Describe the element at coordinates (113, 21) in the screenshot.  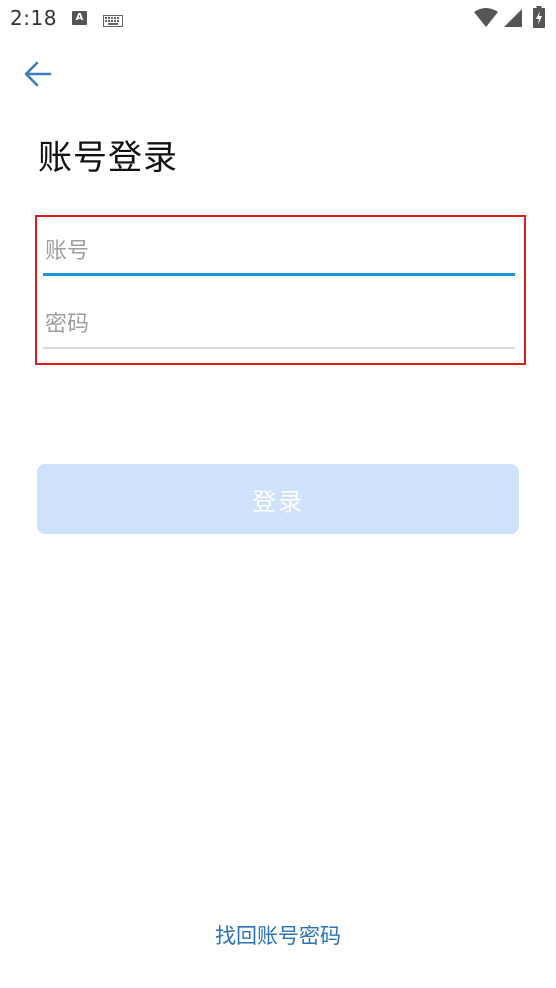
I see `keyboard-icon` at that location.